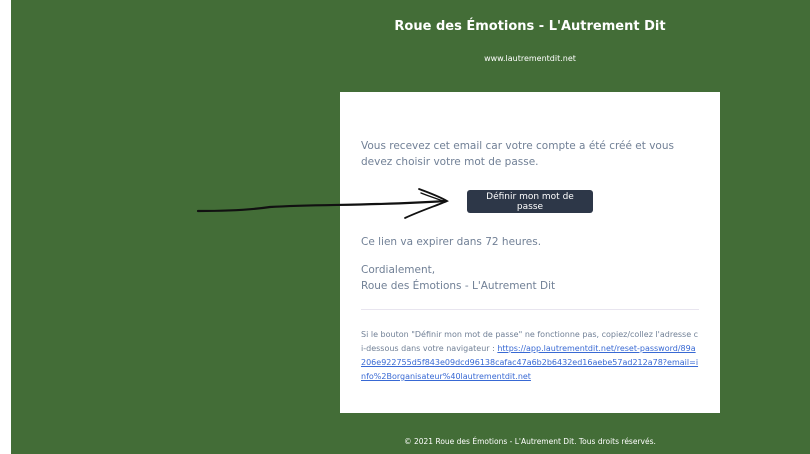 The height and width of the screenshot is (454, 810). What do you see at coordinates (322, 203) in the screenshot?
I see `hand-drawn-arrow-annotation` at bounding box center [322, 203].